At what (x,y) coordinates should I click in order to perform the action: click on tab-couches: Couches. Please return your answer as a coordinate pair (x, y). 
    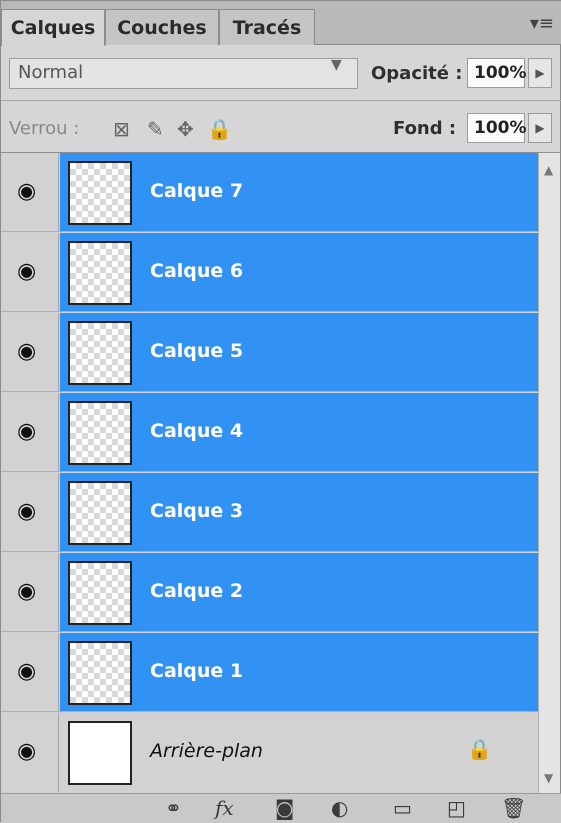
    Looking at the image, I should click on (162, 27).